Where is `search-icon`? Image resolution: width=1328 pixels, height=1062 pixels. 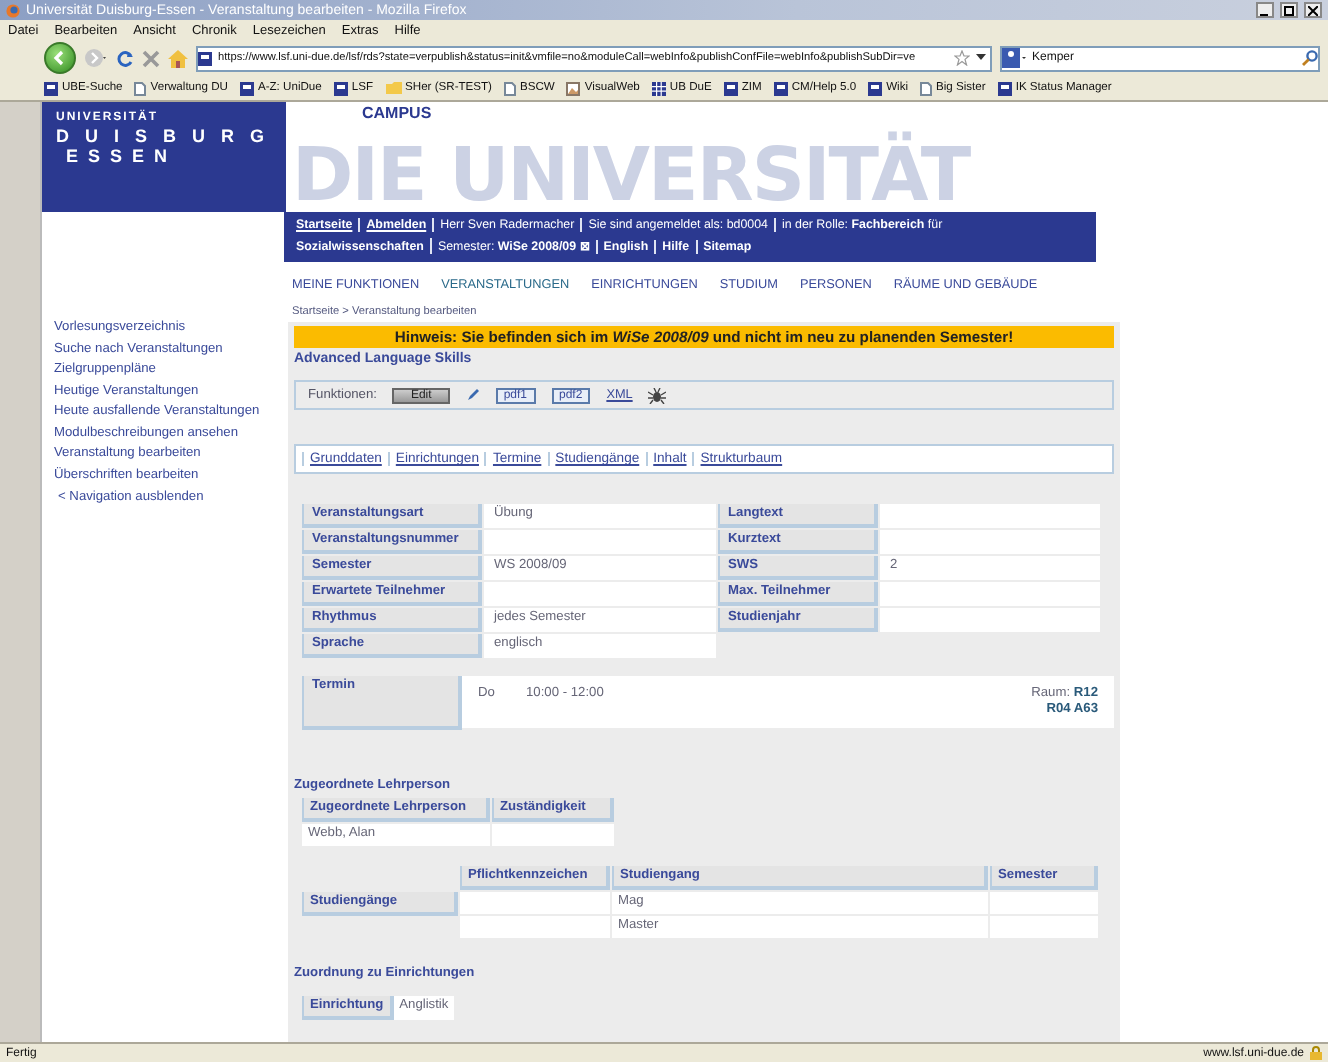
search-icon is located at coordinates (1310, 58).